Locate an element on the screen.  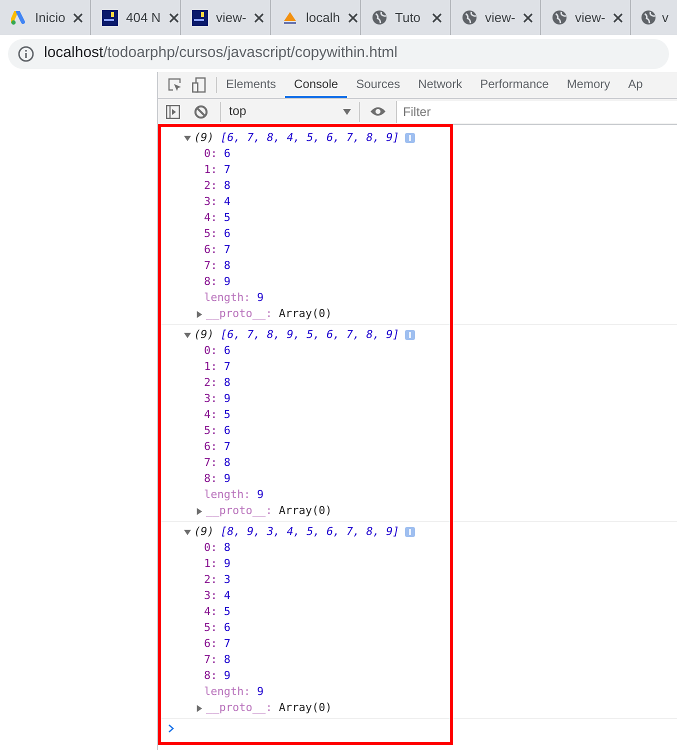
devtools-tab: Ap is located at coordinates (635, 85).